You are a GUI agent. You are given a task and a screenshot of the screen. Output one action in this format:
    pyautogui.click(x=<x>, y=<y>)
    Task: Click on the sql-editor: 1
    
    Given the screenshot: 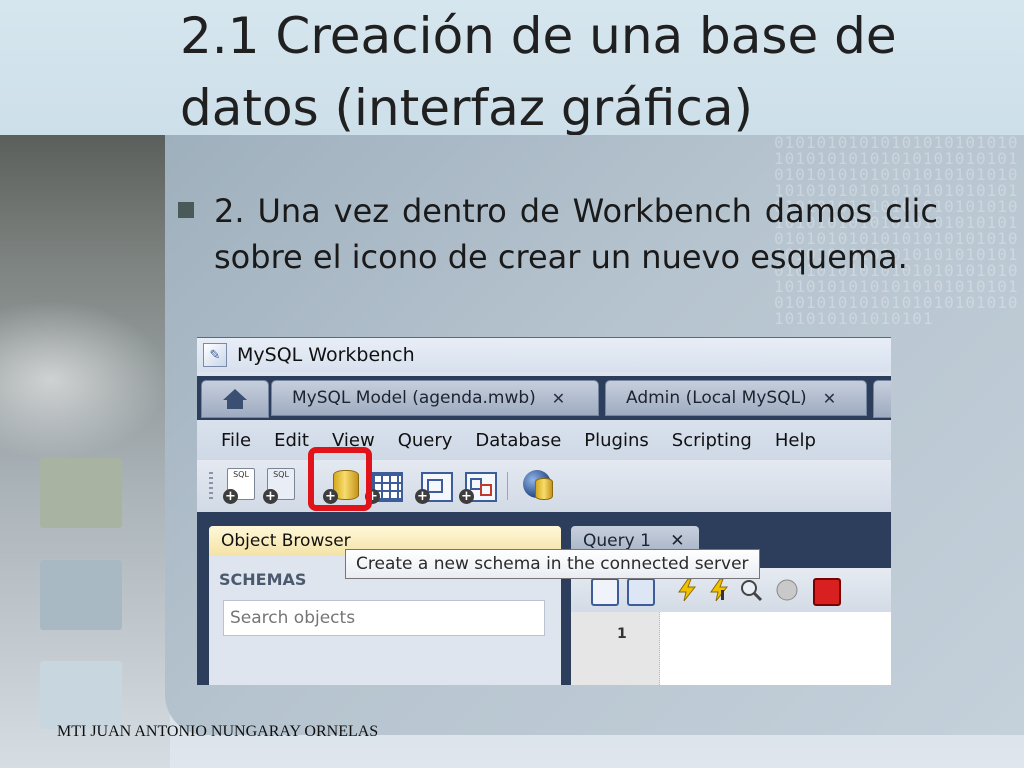 What is the action you would take?
    pyautogui.click(x=731, y=648)
    